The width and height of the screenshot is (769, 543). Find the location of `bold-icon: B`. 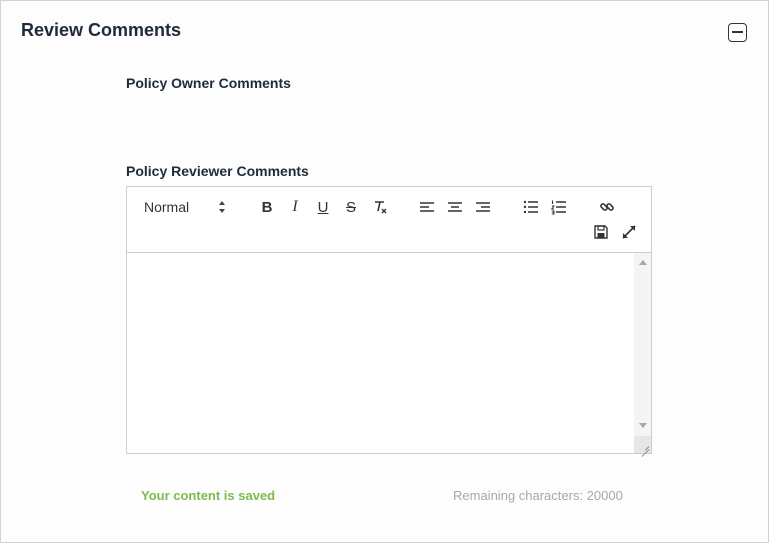

bold-icon: B is located at coordinates (267, 207).